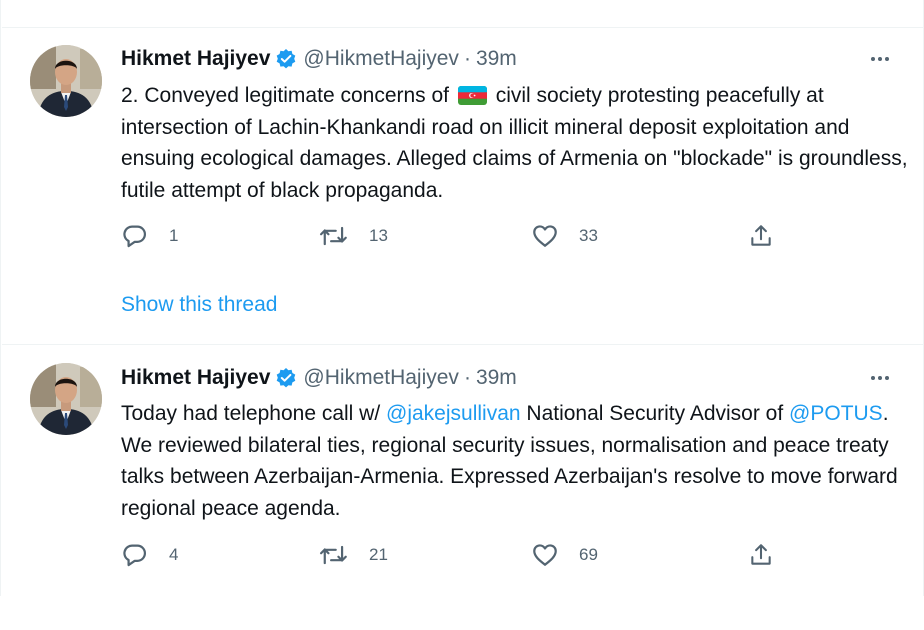 The height and width of the screenshot is (630, 924). What do you see at coordinates (174, 235) in the screenshot?
I see `reply-count: 1` at bounding box center [174, 235].